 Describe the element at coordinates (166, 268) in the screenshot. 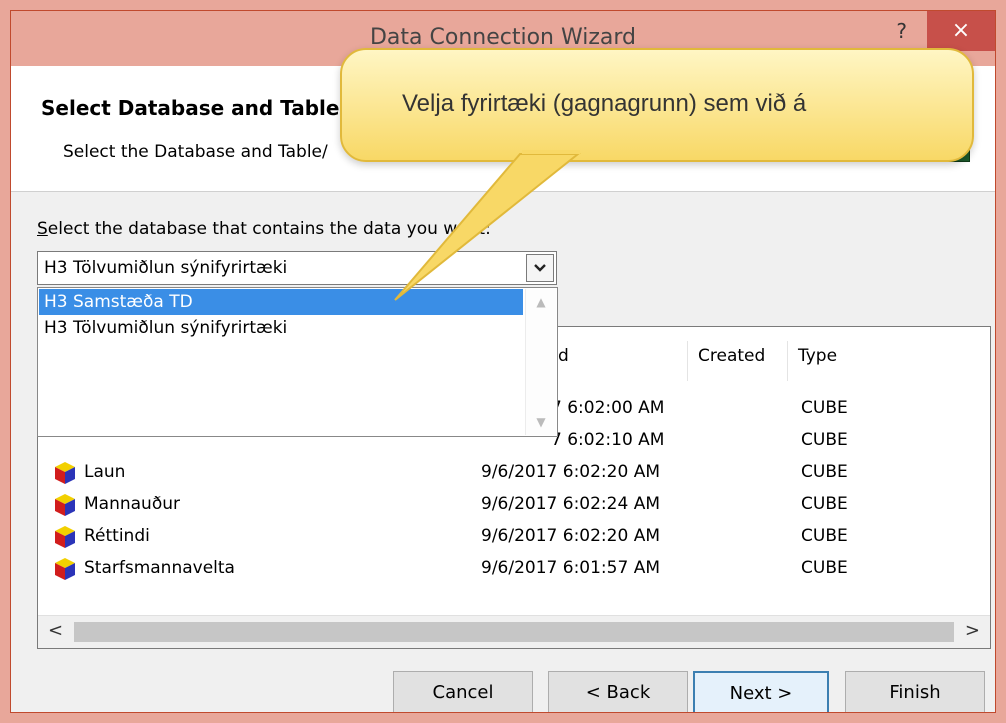

I see `database-select-value: H3 Tölvumiðlun sýnifyrirtæki` at that location.